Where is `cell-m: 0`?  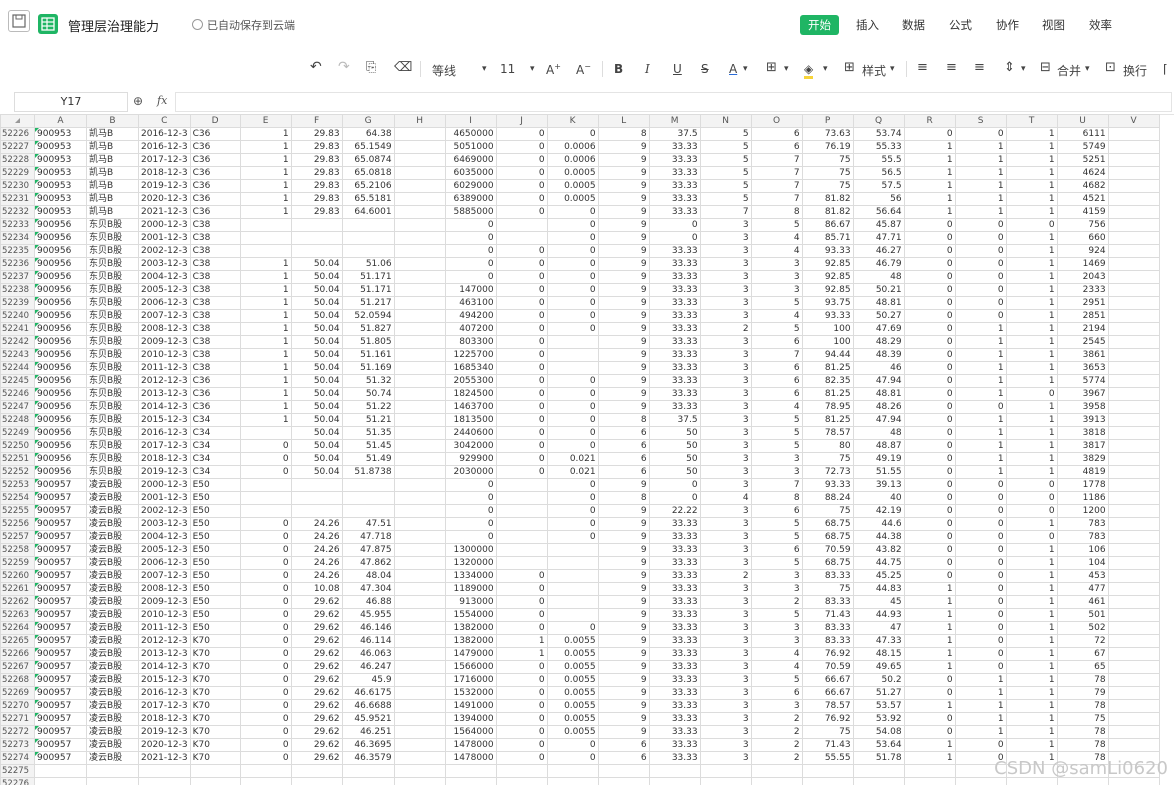 cell-m: 0 is located at coordinates (674, 238).